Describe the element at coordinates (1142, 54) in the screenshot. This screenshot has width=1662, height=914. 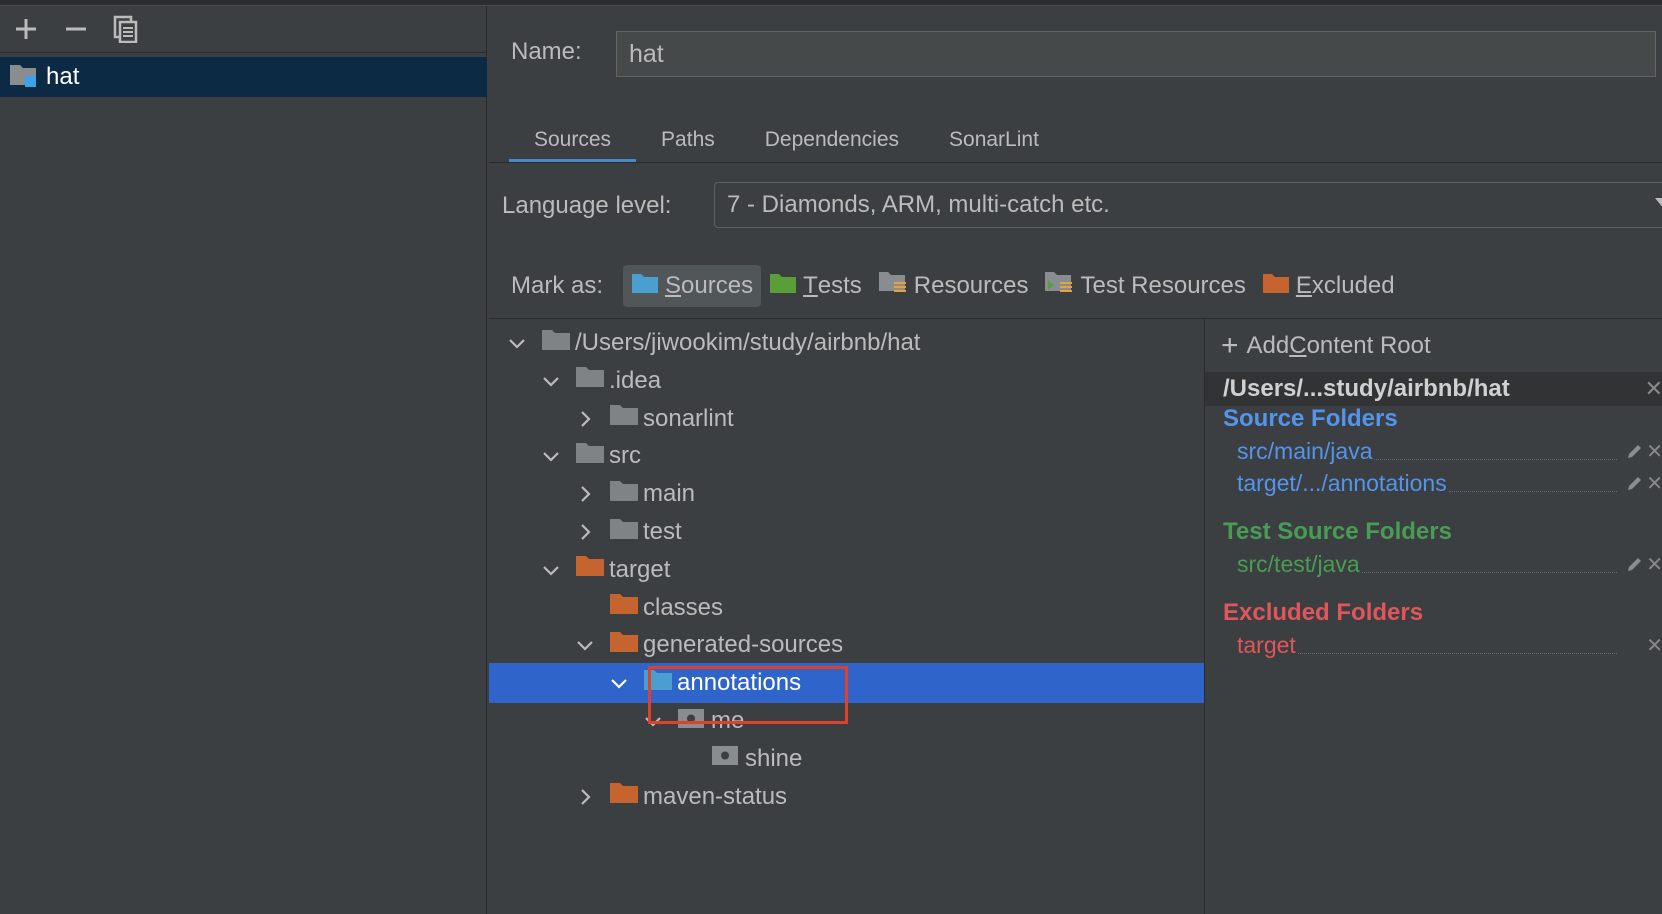
I see `module-name-input` at that location.